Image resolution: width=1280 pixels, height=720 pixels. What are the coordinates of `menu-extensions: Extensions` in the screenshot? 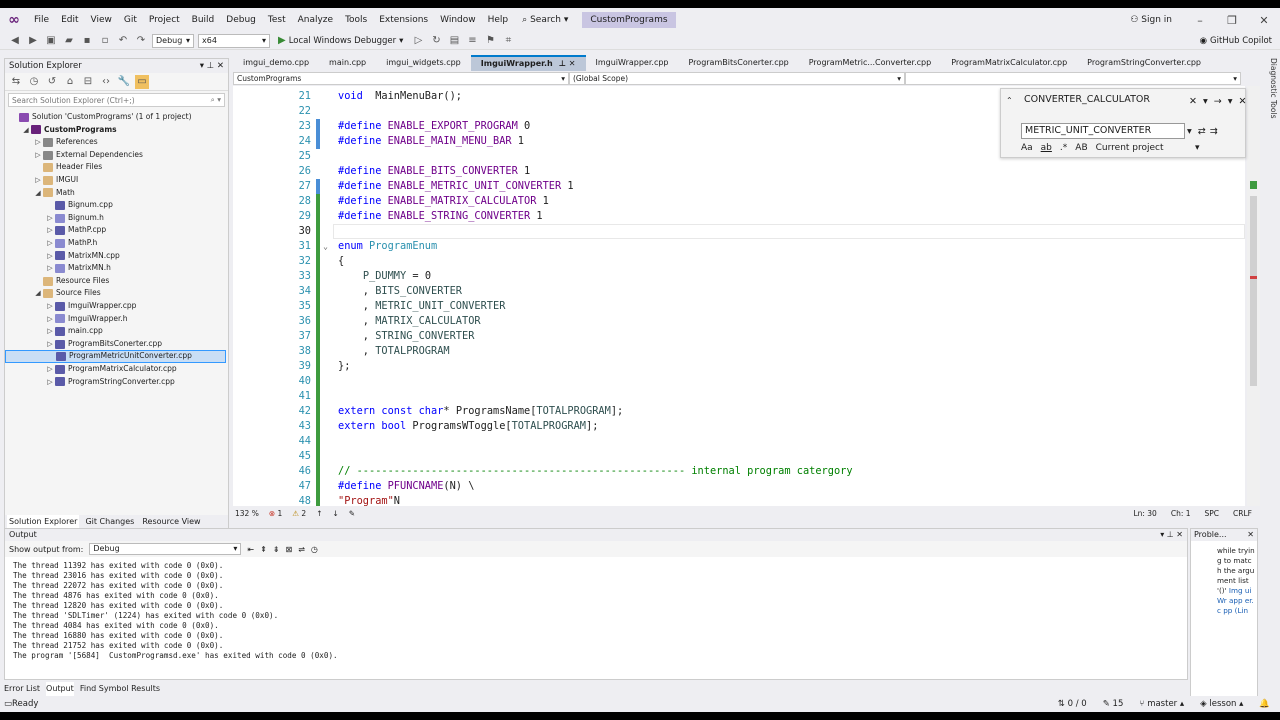 It's located at (403, 20).